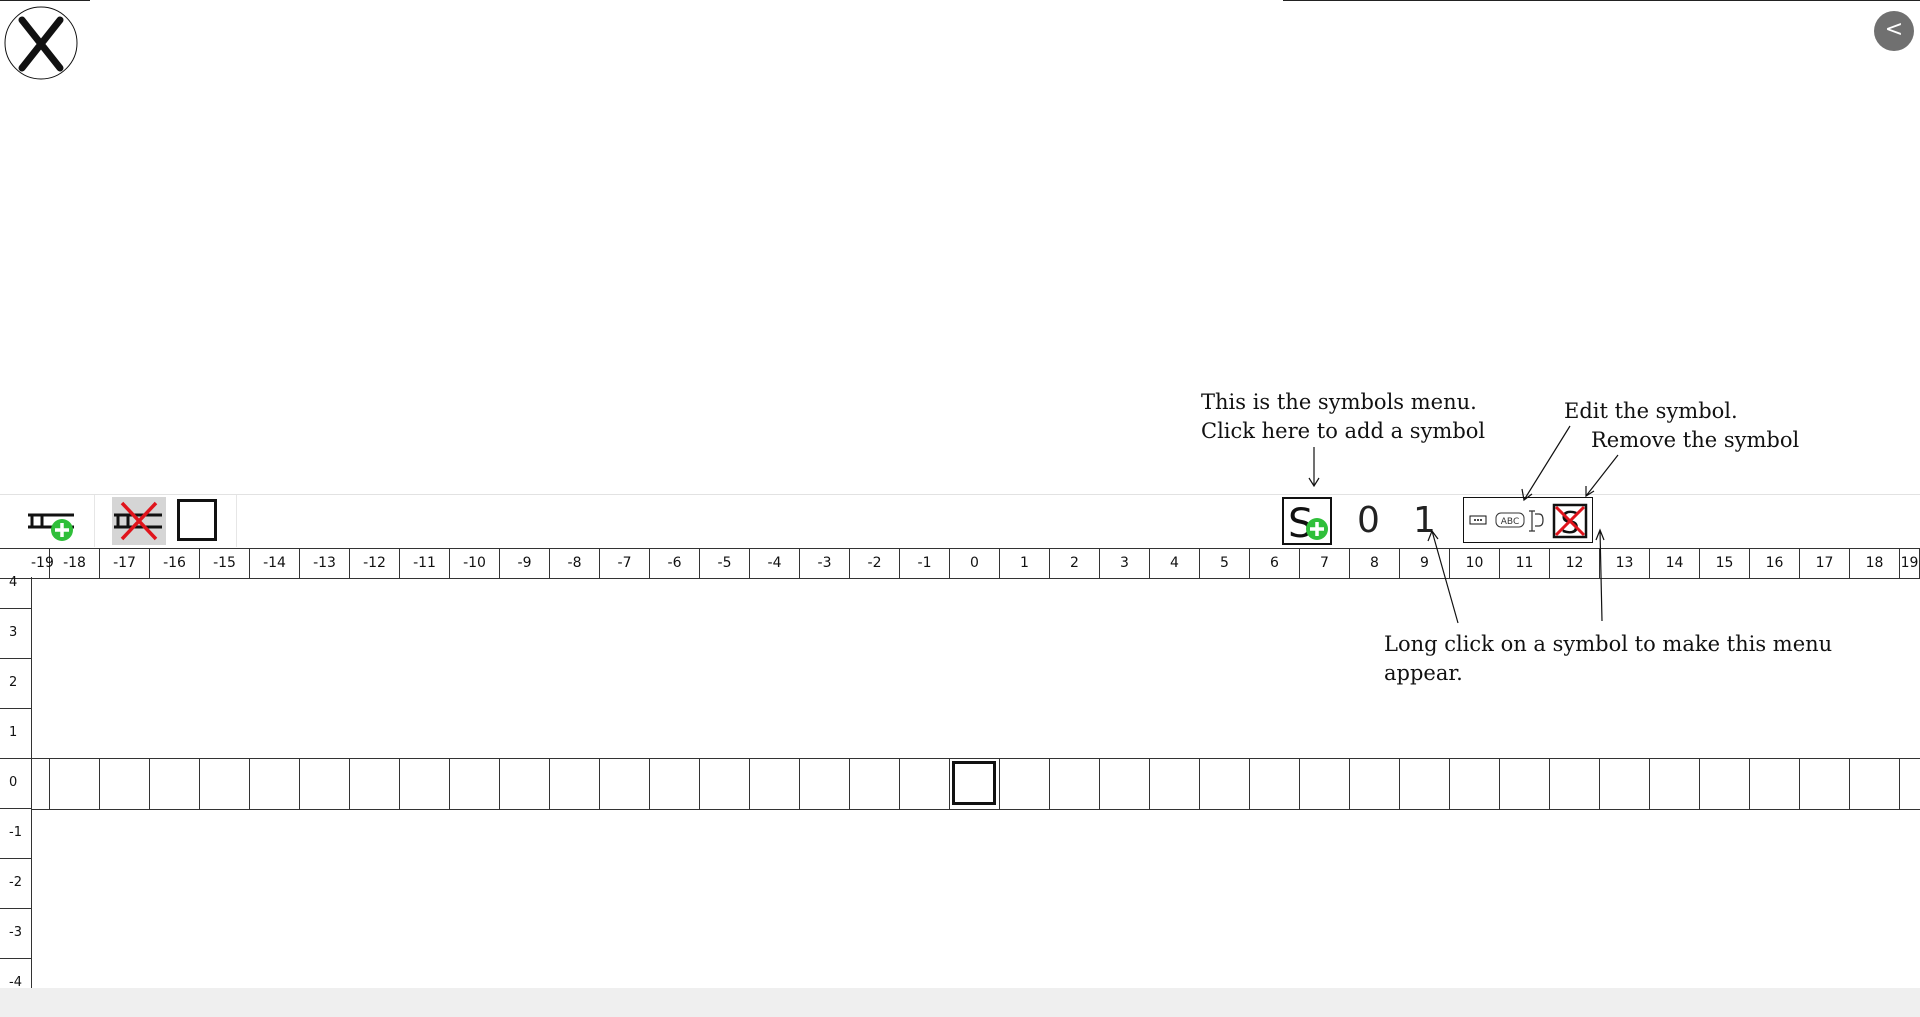 This screenshot has width=1920, height=1017. What do you see at coordinates (1675, 563) in the screenshot?
I see `ruler-column-label: 14` at bounding box center [1675, 563].